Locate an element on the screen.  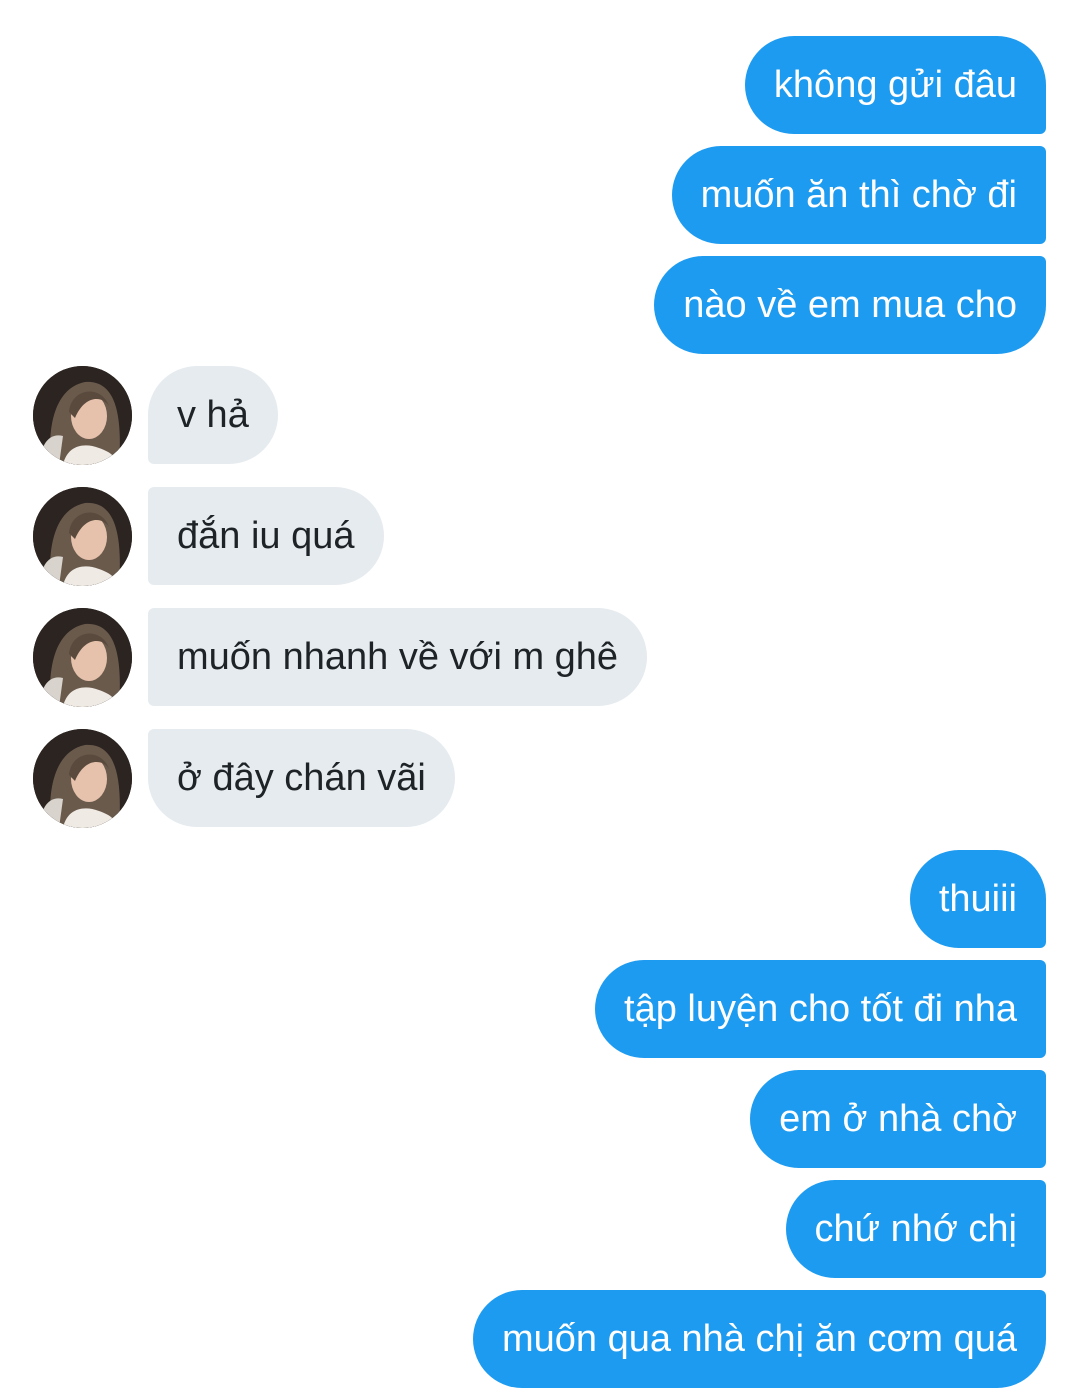
received-message-bubble: v hả is located at coordinates (213, 415).